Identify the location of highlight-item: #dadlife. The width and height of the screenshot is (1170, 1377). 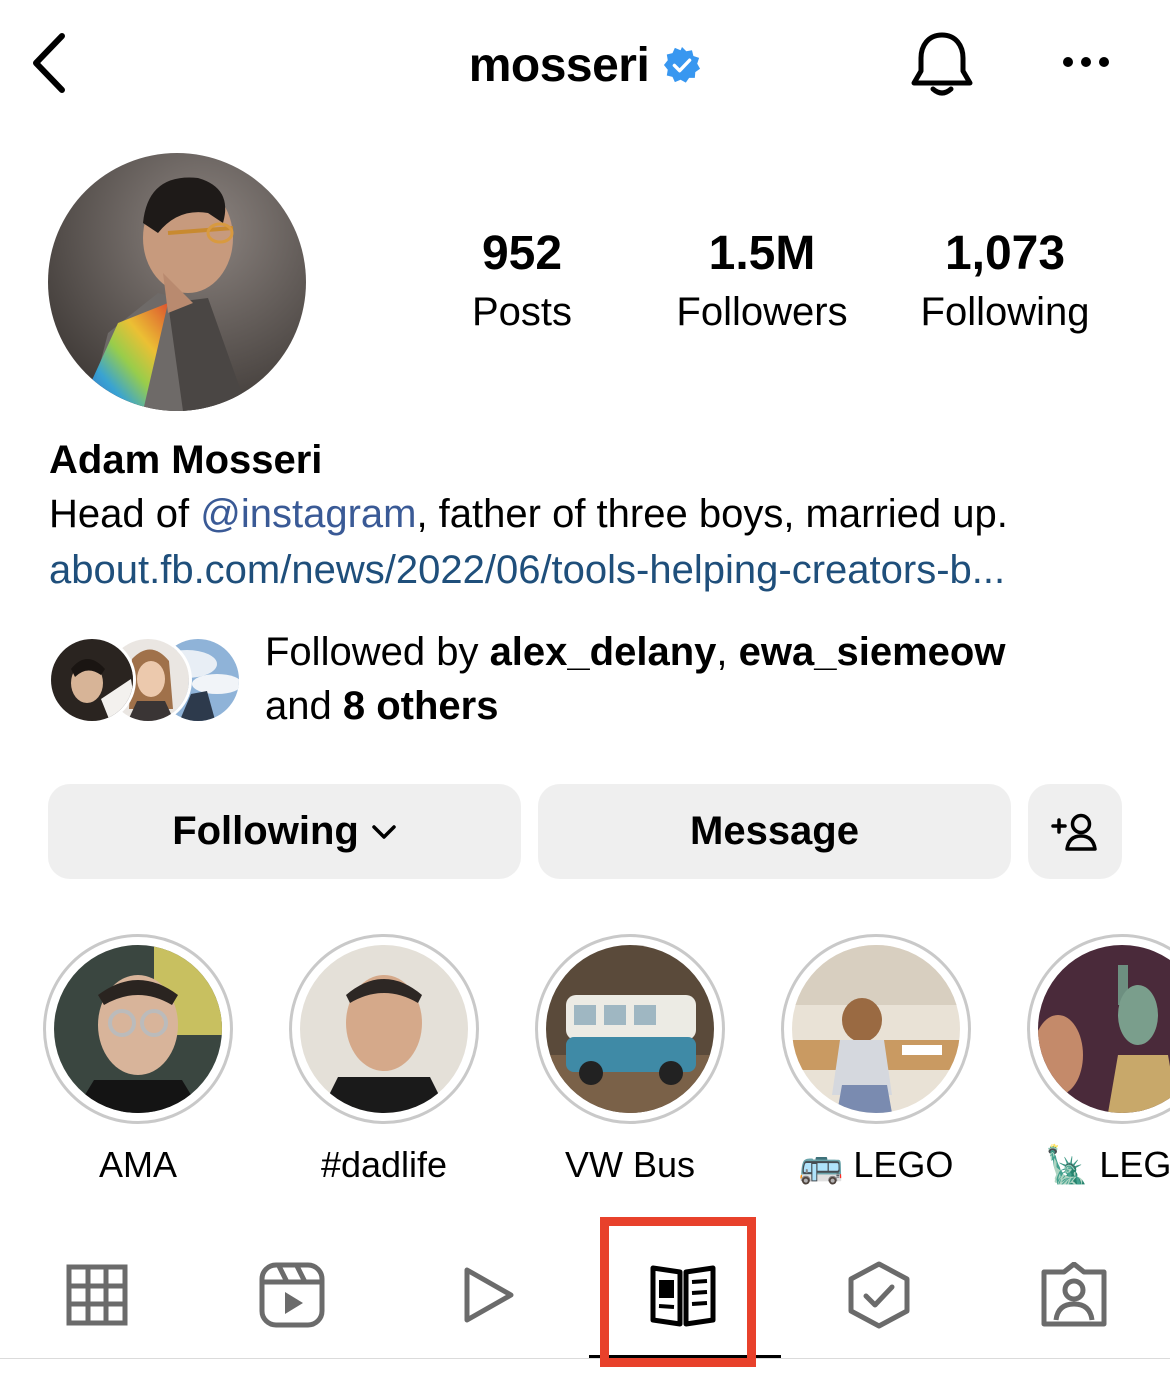
(384, 1059).